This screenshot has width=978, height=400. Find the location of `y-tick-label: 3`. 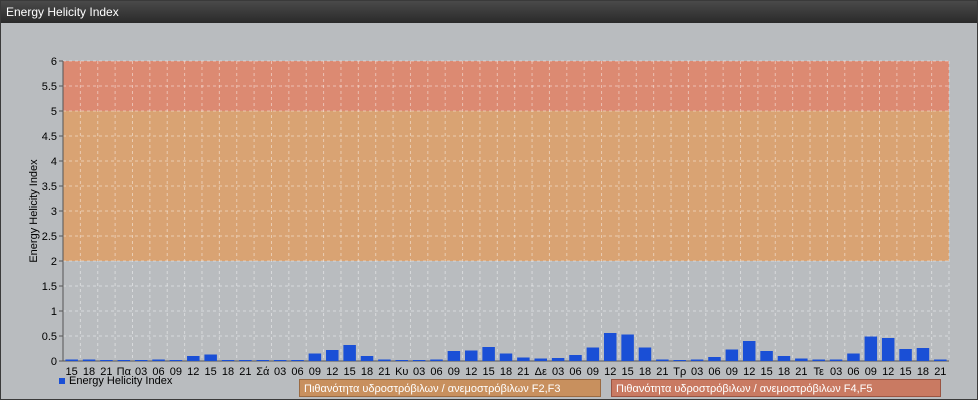

y-tick-label: 3 is located at coordinates (54, 212).